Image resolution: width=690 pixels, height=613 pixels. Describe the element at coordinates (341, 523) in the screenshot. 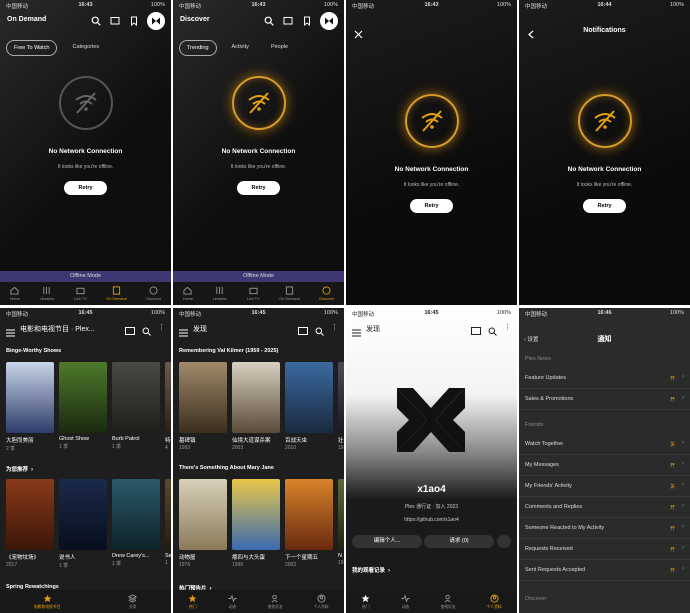

I see `poster-card: N 19` at that location.